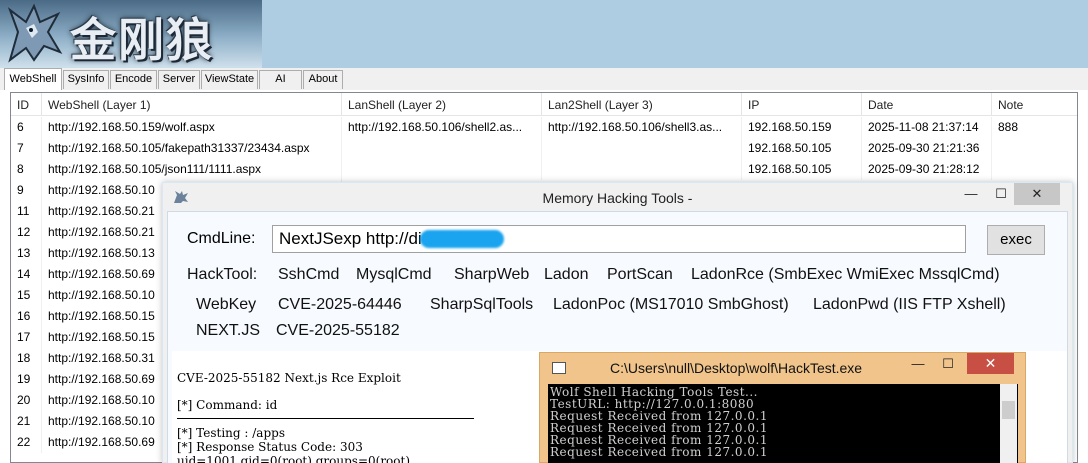 This screenshot has width=1088, height=463. I want to click on hacktool-label: HackTool:, so click(222, 274).